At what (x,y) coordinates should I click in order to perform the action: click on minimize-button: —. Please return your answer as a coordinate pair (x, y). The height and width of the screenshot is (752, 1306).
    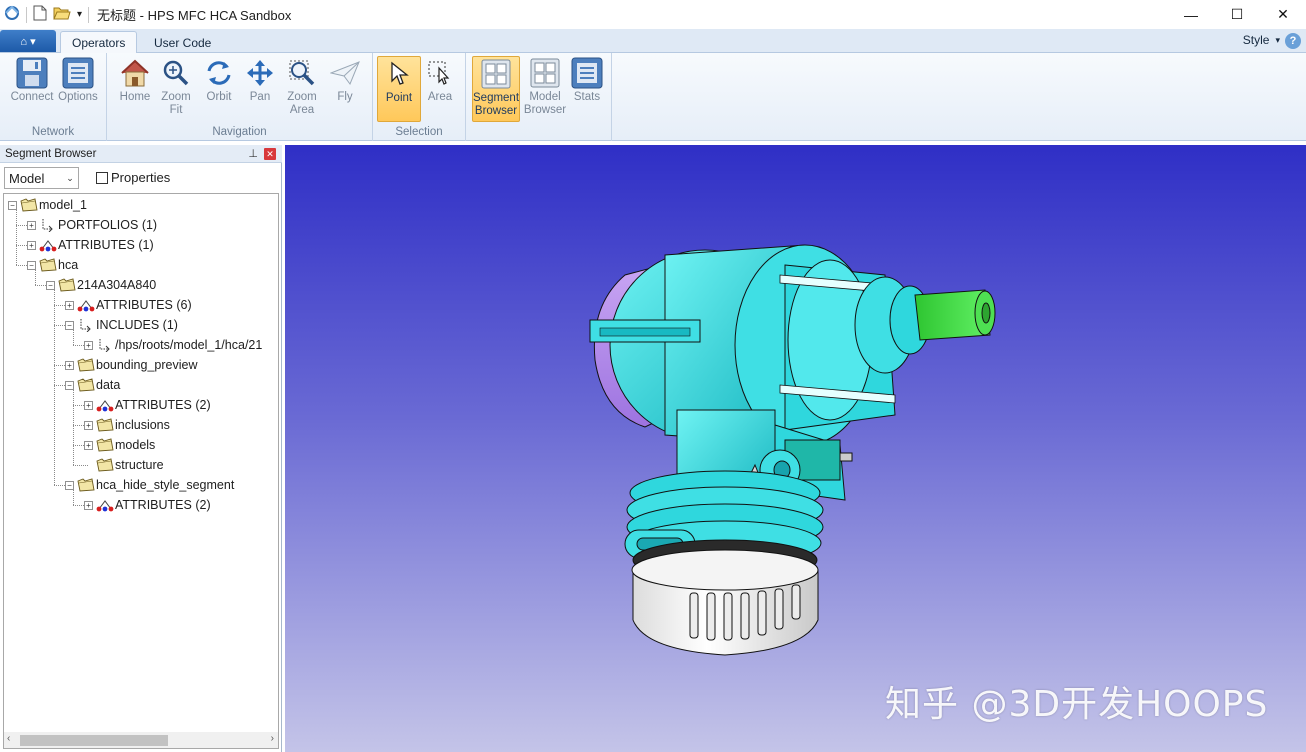
    Looking at the image, I should click on (1191, 14).